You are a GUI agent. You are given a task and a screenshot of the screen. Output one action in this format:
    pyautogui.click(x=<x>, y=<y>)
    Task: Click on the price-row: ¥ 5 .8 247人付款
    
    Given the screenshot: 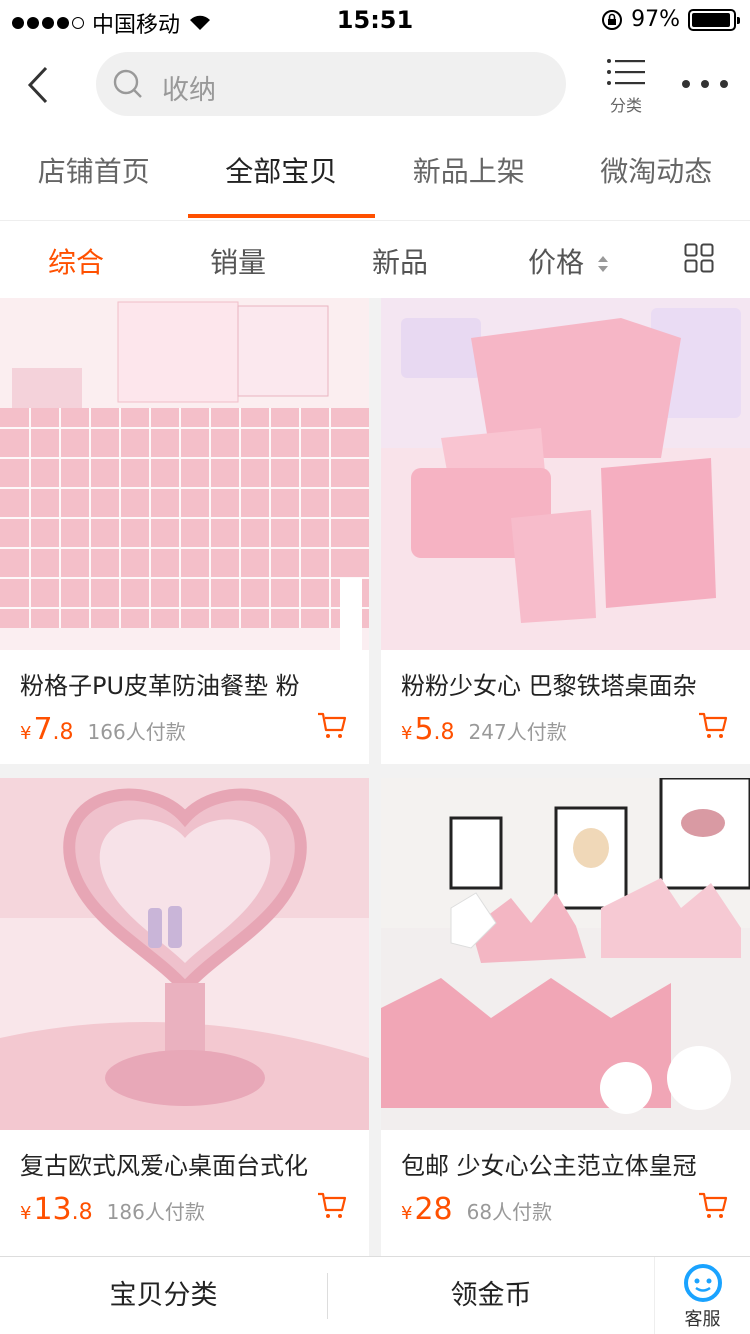 What is the action you would take?
    pyautogui.click(x=484, y=729)
    